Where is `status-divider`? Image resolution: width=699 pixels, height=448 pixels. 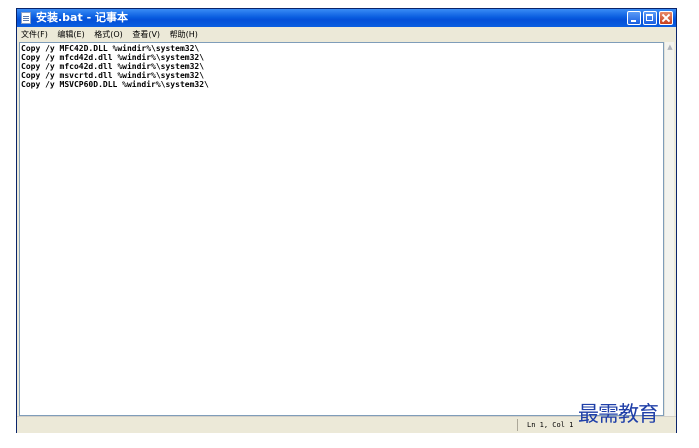 status-divider is located at coordinates (517, 425).